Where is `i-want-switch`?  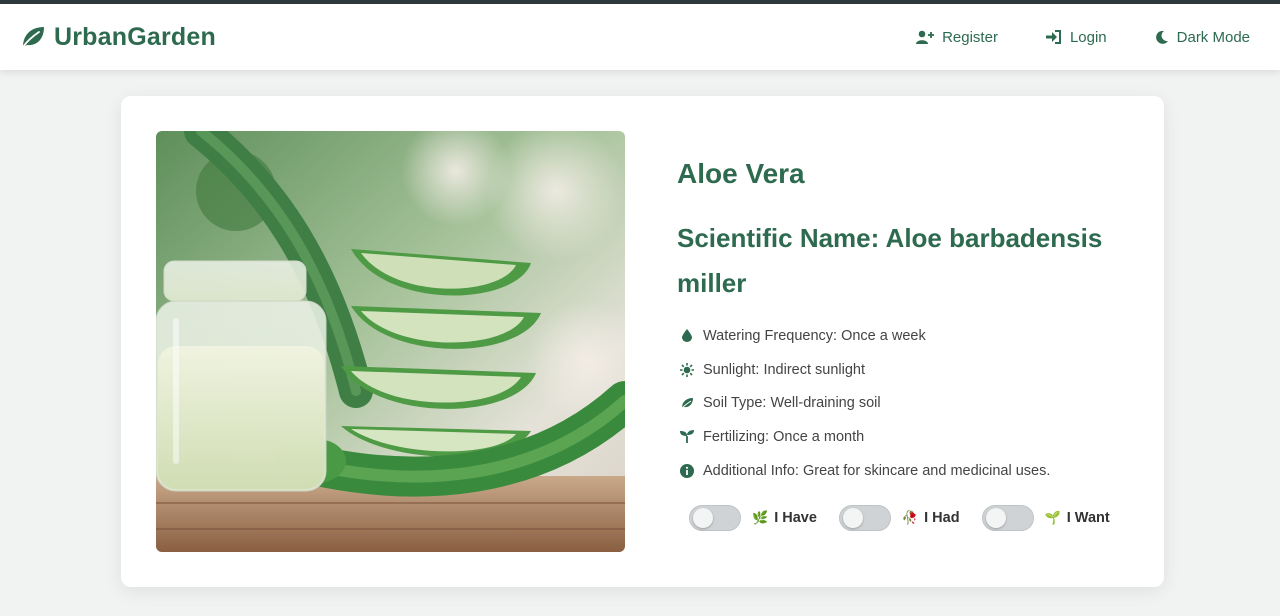 i-want-switch is located at coordinates (1007, 518).